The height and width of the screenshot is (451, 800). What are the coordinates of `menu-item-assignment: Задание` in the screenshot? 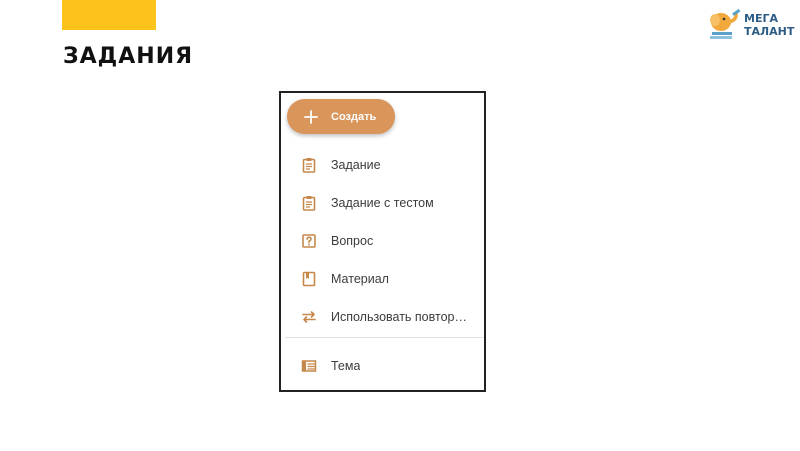 It's located at (384, 165).